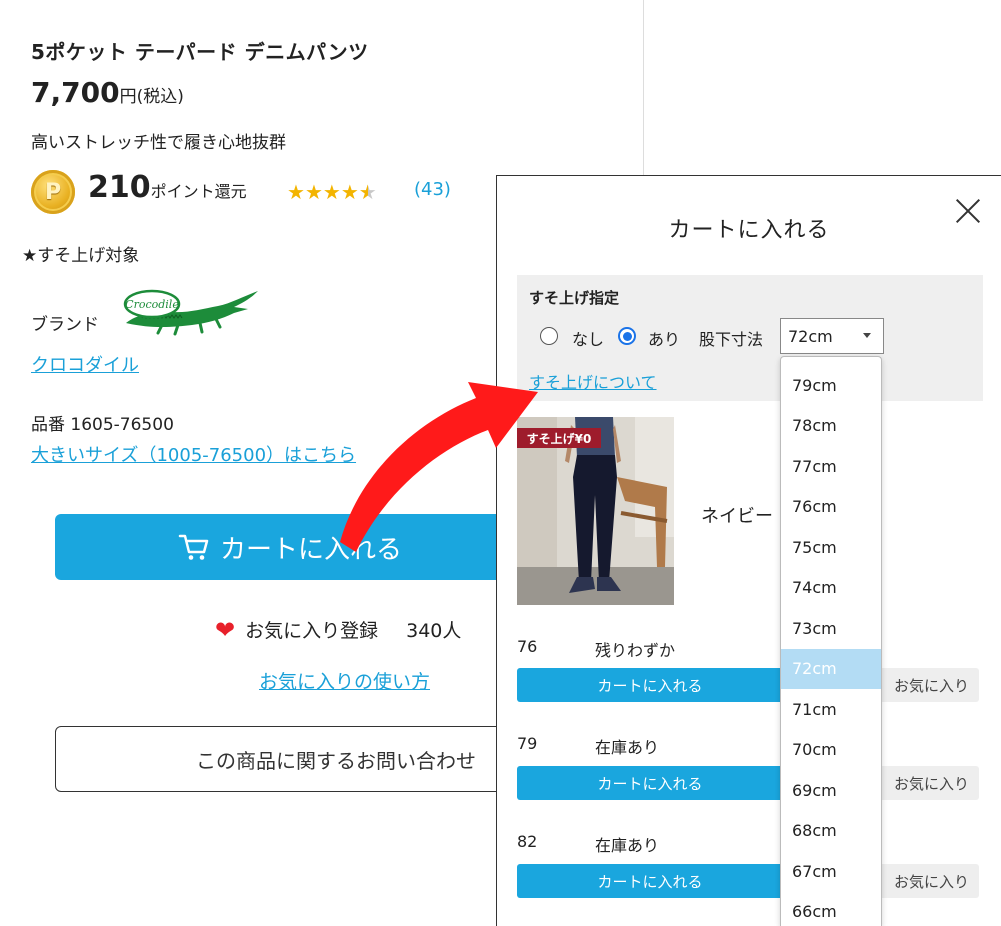 The height and width of the screenshot is (926, 1001). What do you see at coordinates (152, 304) in the screenshot?
I see `brand-logo-text: Crocodile` at bounding box center [152, 304].